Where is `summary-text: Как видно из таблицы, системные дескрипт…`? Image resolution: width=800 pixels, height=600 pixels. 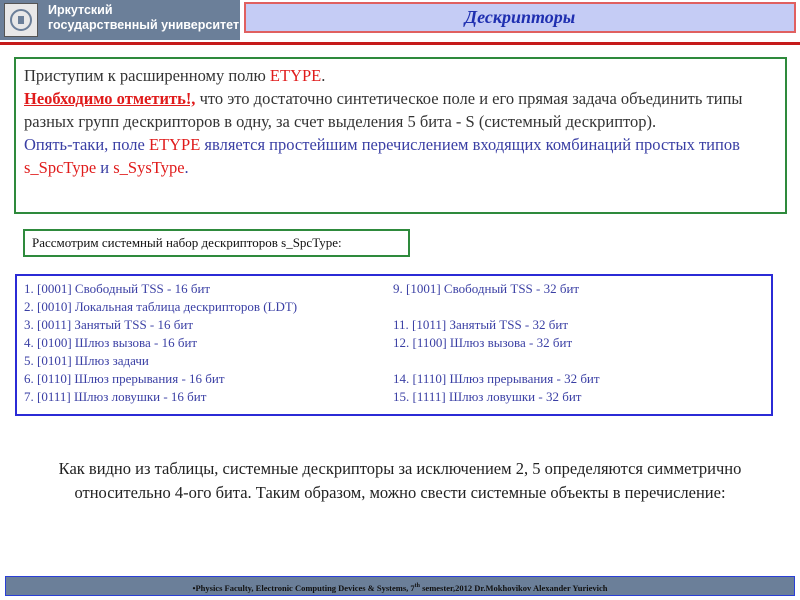 summary-text: Как видно из таблицы, системные дескрипт… is located at coordinates (400, 480).